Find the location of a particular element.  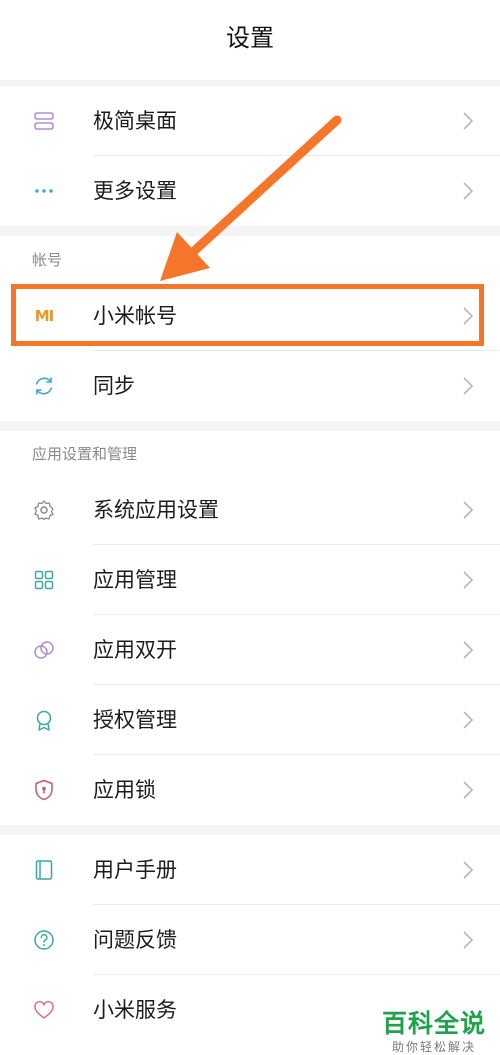

settings-item-label: 同步 is located at coordinates (114, 386).